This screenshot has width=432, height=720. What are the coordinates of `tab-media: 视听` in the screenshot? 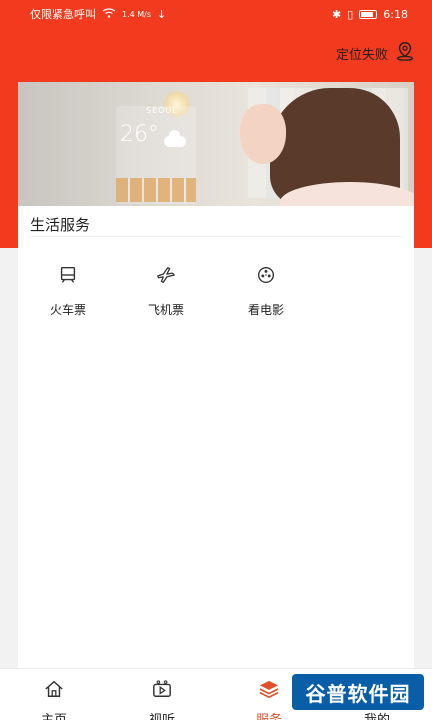 It's located at (162, 696).